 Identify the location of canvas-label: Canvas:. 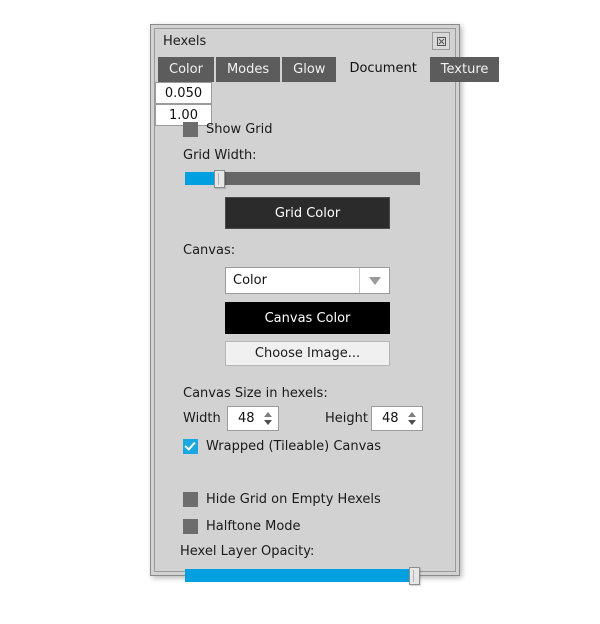
(209, 250).